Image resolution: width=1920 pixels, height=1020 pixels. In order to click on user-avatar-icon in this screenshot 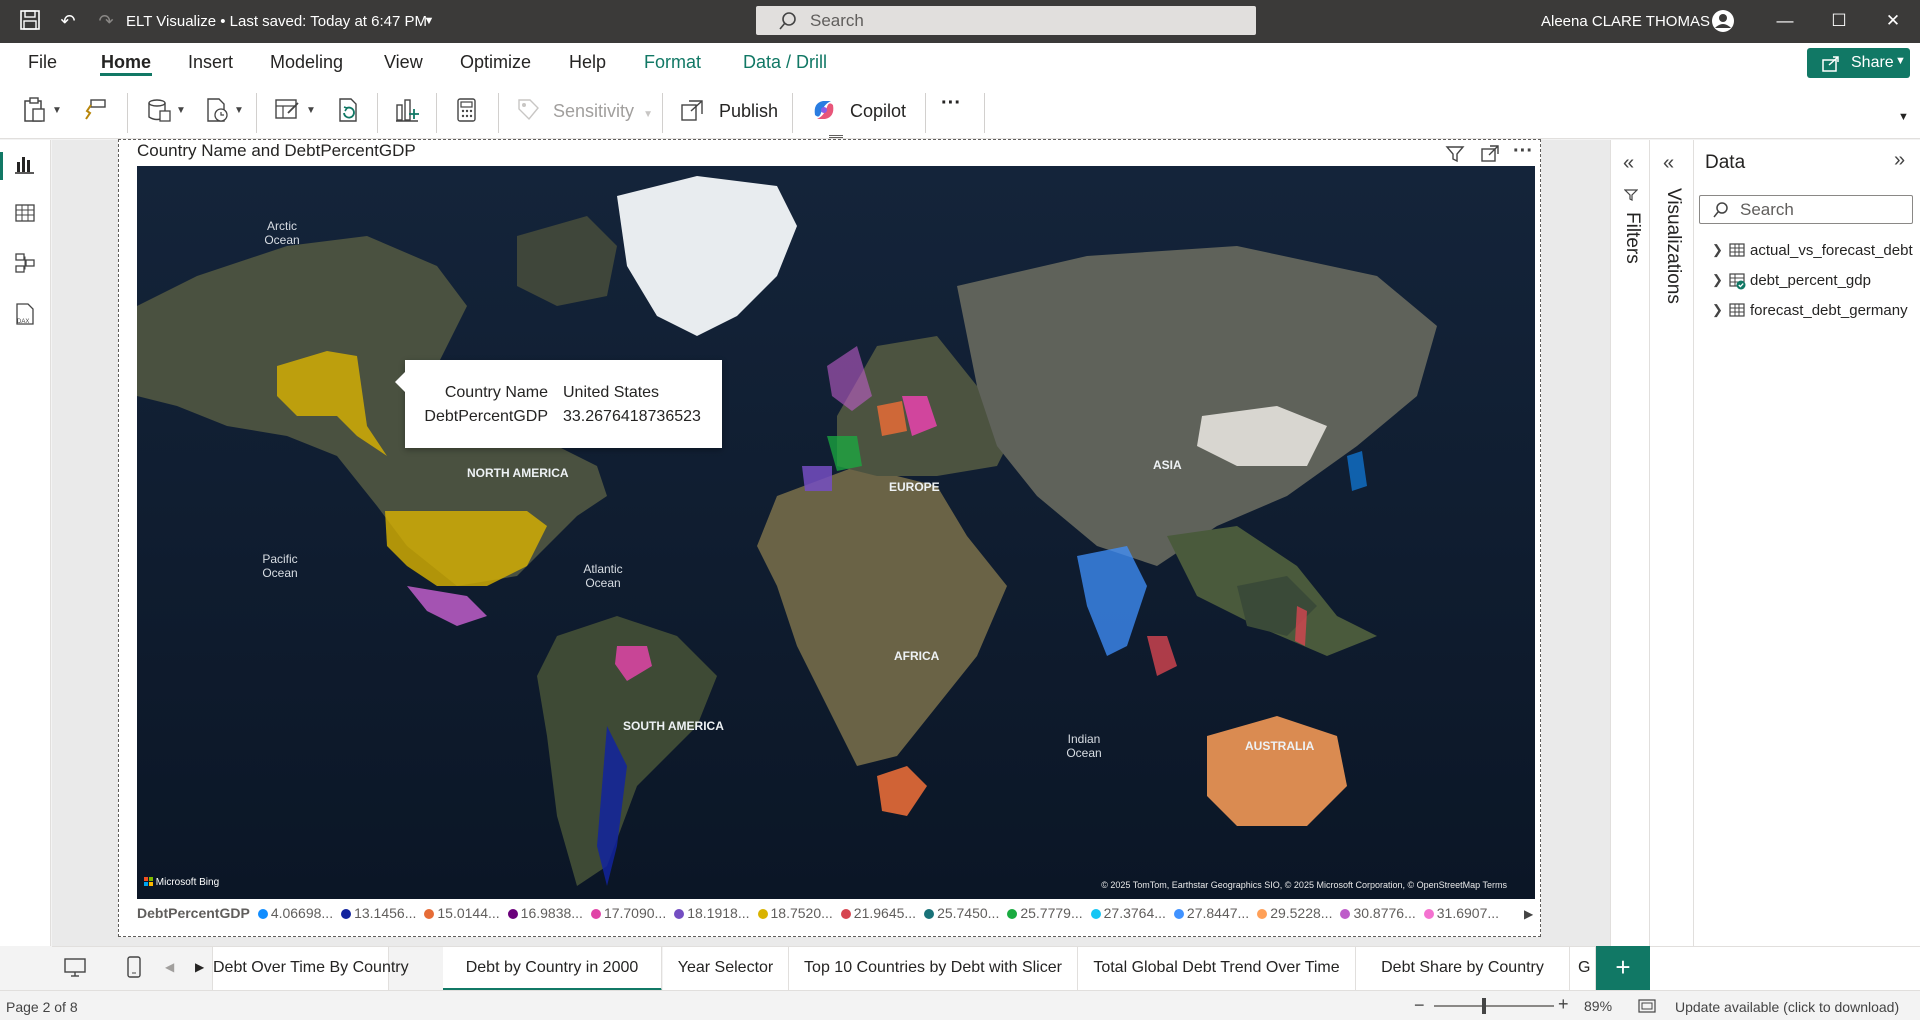, I will do `click(1723, 21)`.